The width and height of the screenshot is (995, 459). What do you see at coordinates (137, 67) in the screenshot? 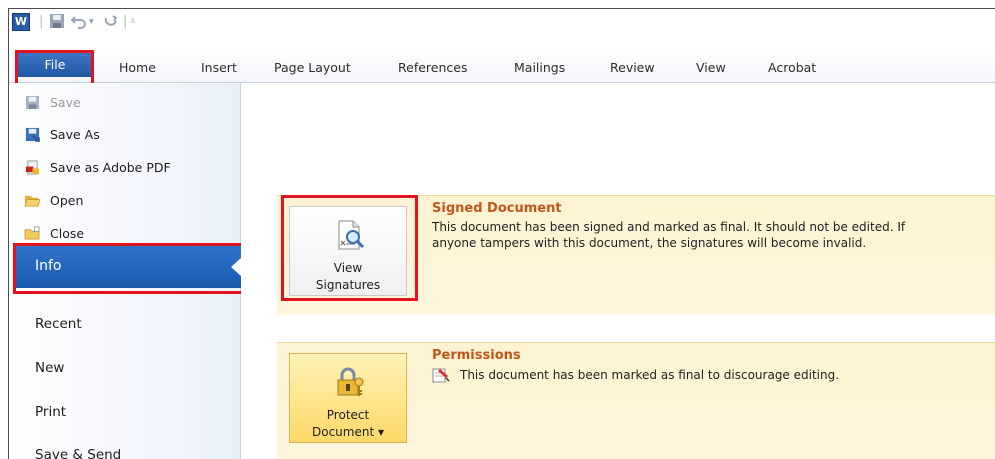
I see `tab-home: Home` at bounding box center [137, 67].